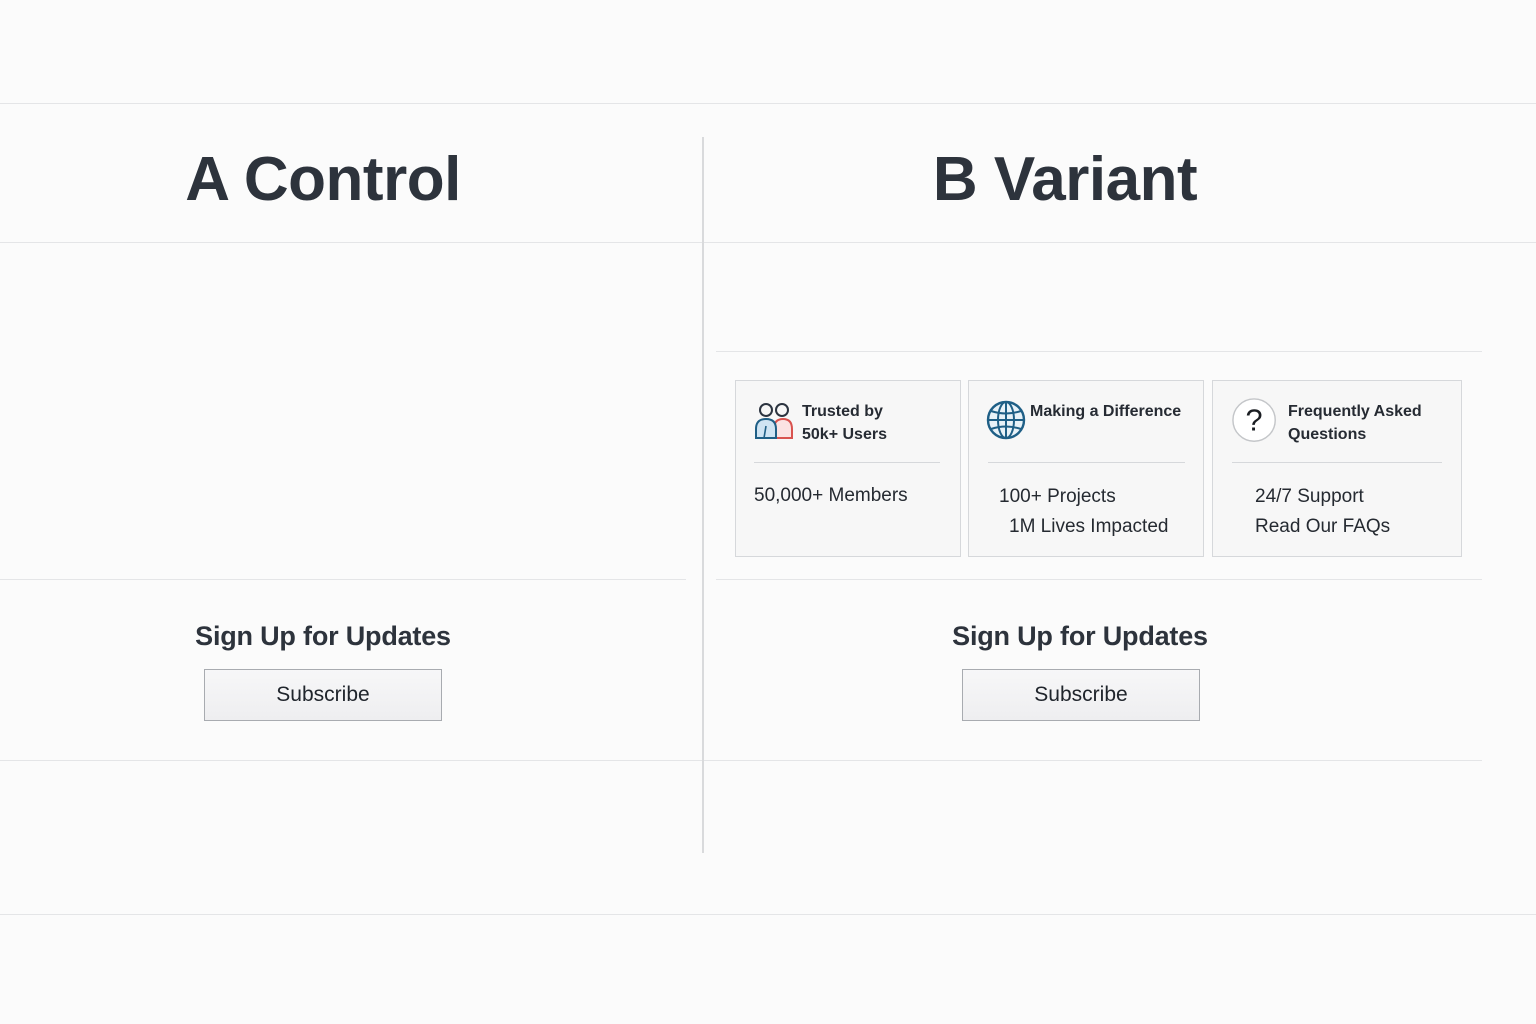  Describe the element at coordinates (343, 579) in the screenshot. I see `variant-a-content-divider` at that location.